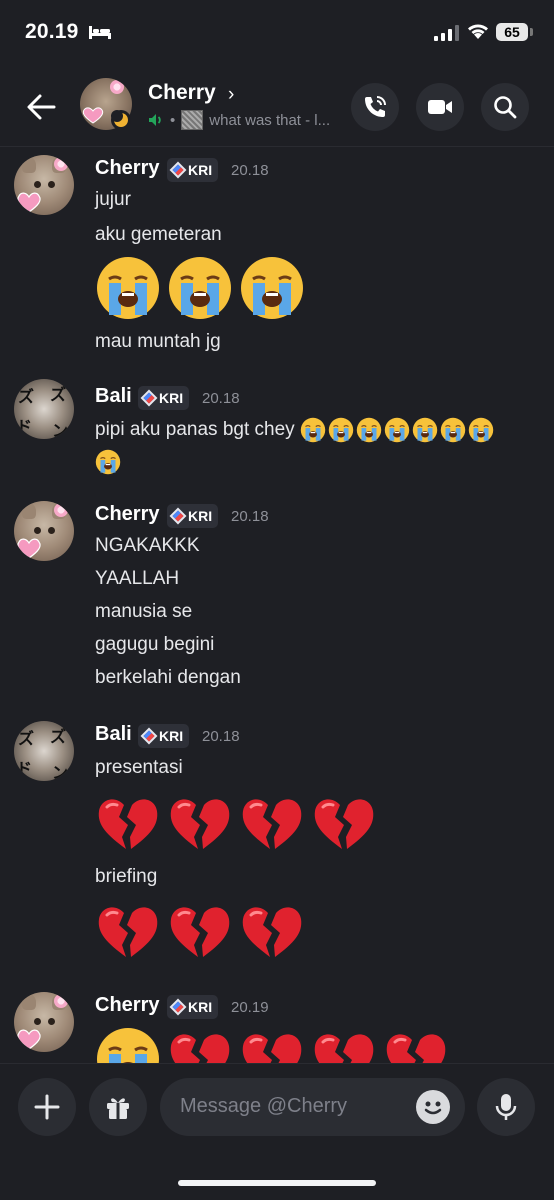 This screenshot has height=1200, width=554. I want to click on activity-thumbnail, so click(192, 120).